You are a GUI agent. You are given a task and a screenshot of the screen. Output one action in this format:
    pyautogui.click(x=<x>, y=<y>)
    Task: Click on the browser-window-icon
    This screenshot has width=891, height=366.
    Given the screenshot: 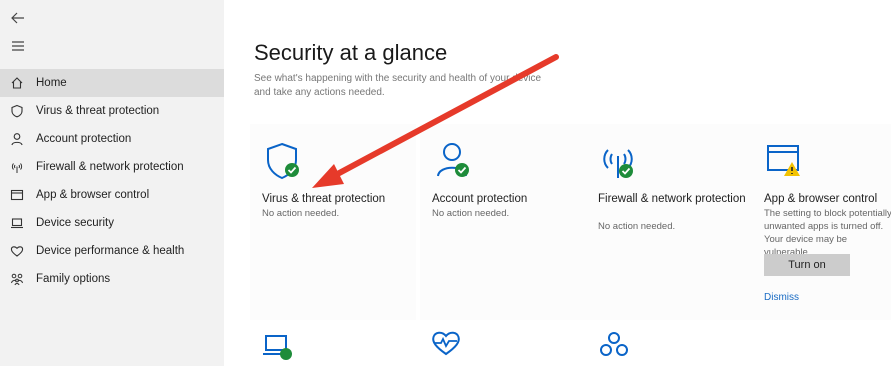 What is the action you would take?
    pyautogui.click(x=17, y=195)
    